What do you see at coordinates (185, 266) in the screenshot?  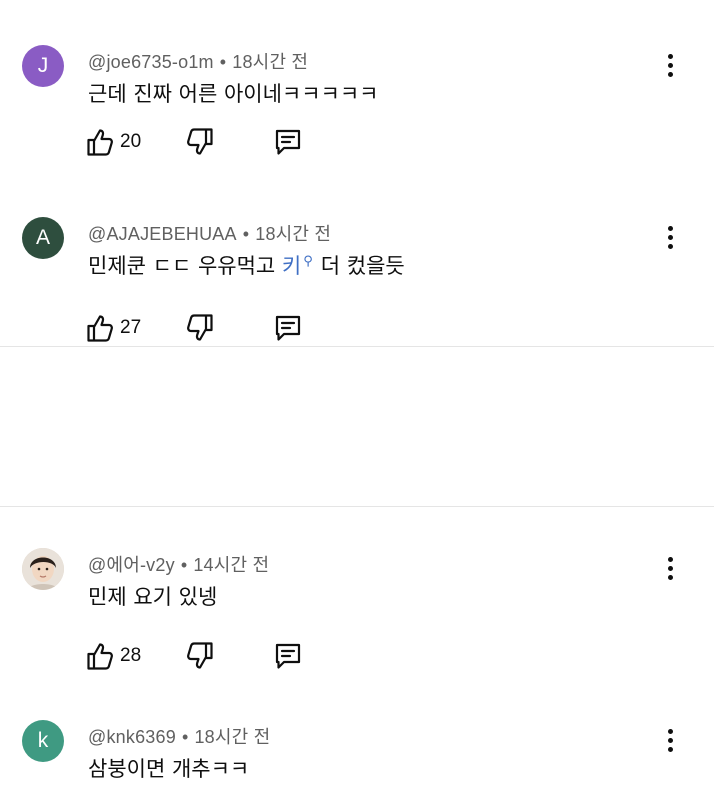 I see `comment-text-part: 민제쿤 ㄷㄷ 우유먹고` at bounding box center [185, 266].